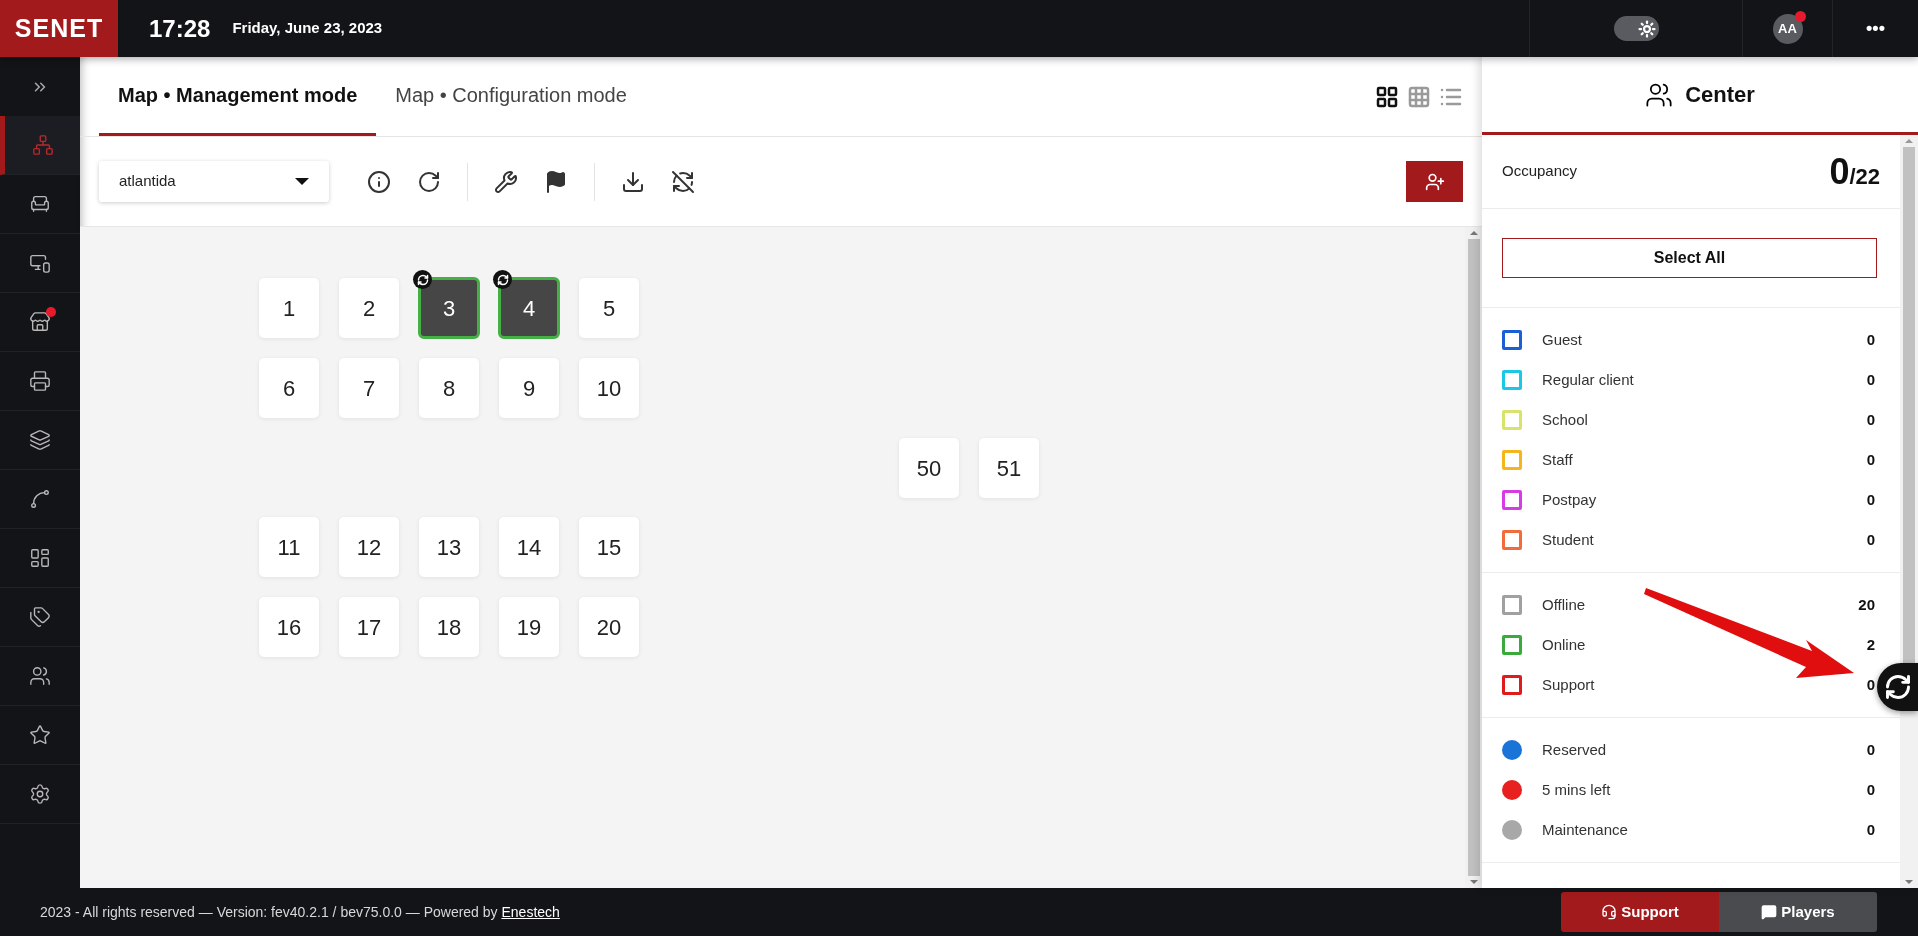 This screenshot has height=936, width=1918. Describe the element at coordinates (289, 308) in the screenshot. I see `seat-tile: 1` at that location.